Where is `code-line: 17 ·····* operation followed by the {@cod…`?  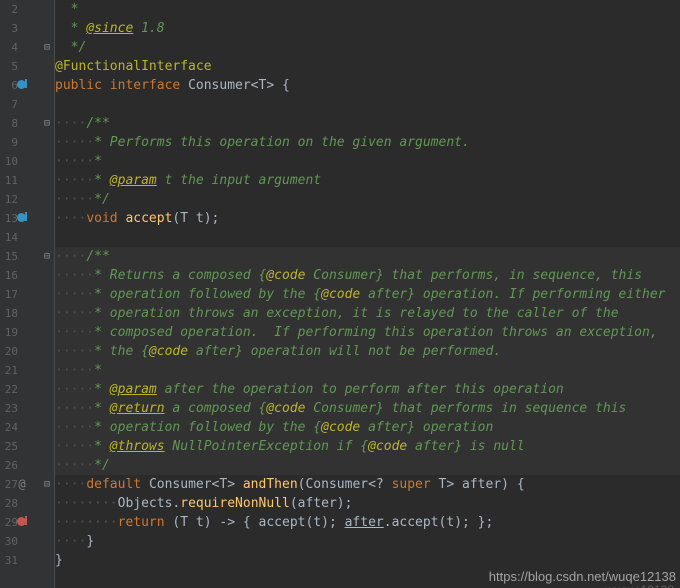
code-line: 17 ·····* operation followed by the {@cod… is located at coordinates (340, 294).